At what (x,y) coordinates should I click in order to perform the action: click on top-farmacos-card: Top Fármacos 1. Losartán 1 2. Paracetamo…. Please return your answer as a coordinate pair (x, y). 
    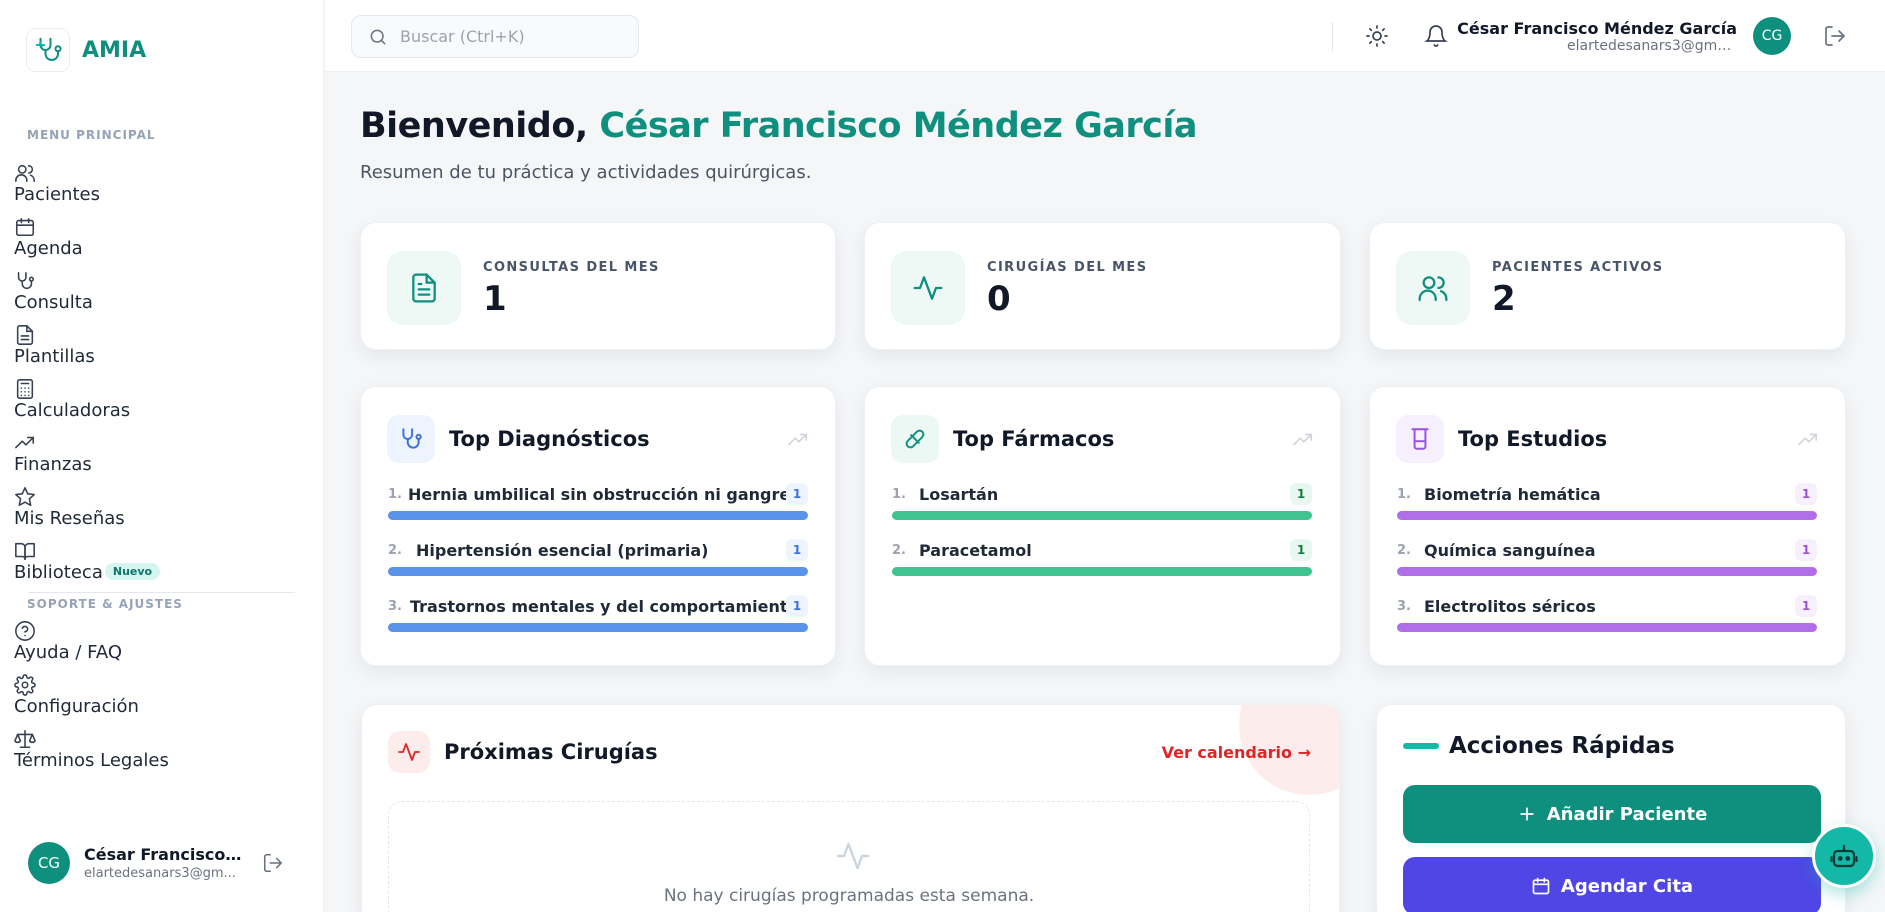
    Looking at the image, I should click on (1102, 526).